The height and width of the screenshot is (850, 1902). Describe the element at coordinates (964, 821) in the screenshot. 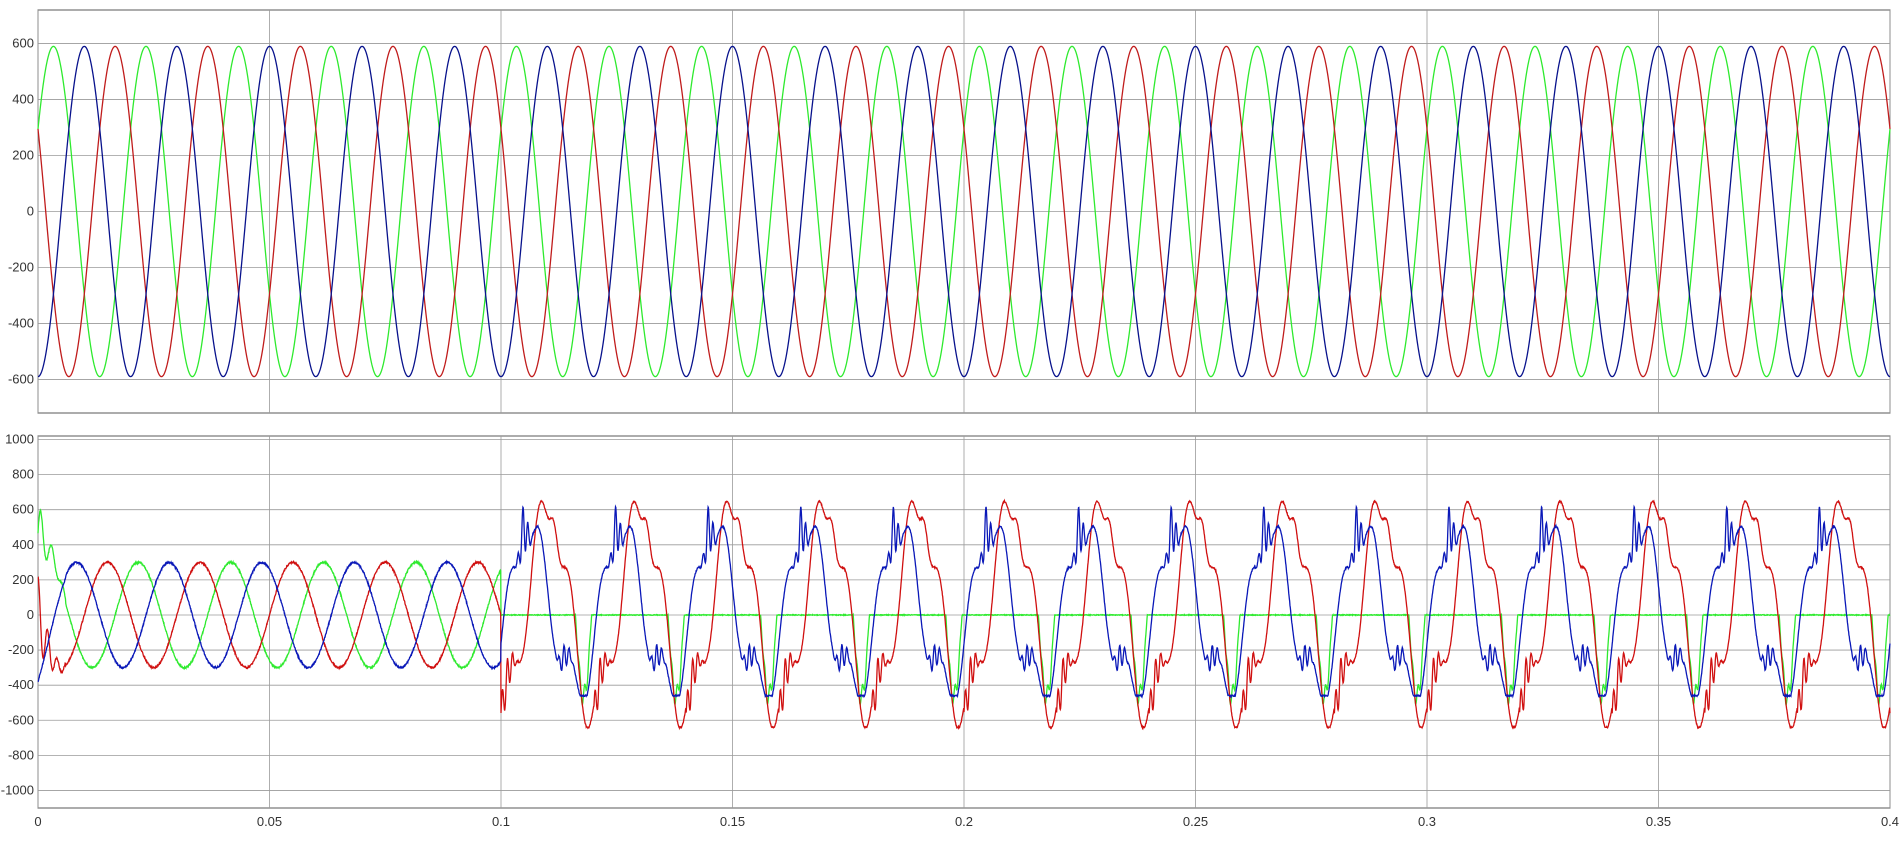

I see `x-tick-label: 0.2` at that location.